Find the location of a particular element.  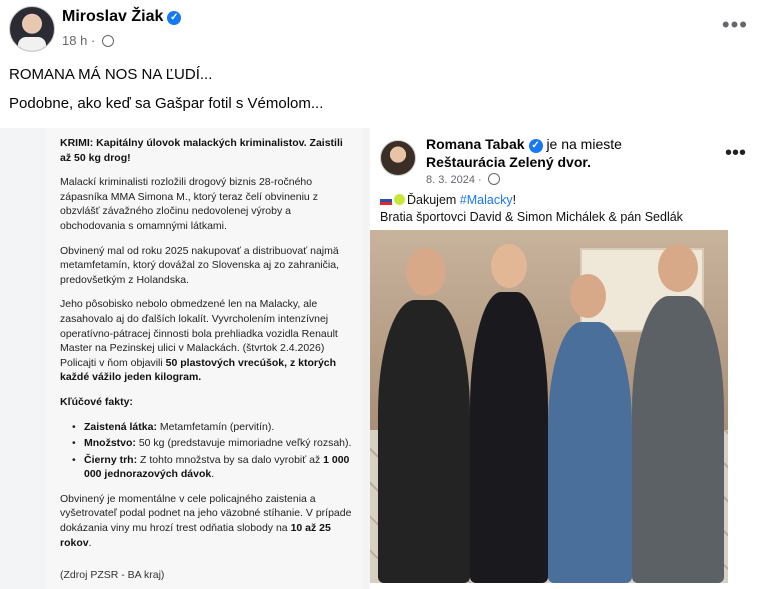

embedded-author-avatar is located at coordinates (398, 158).